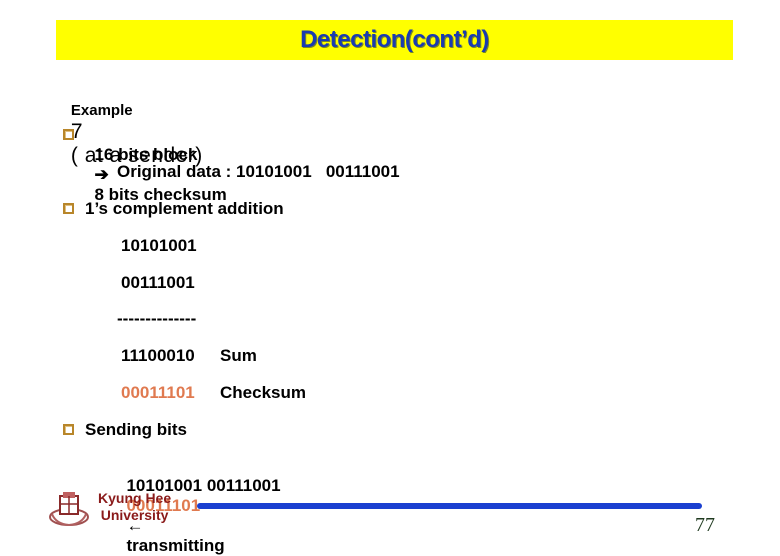 The width and height of the screenshot is (780, 556). I want to click on transmitting-label: transmitting, so click(175, 545).